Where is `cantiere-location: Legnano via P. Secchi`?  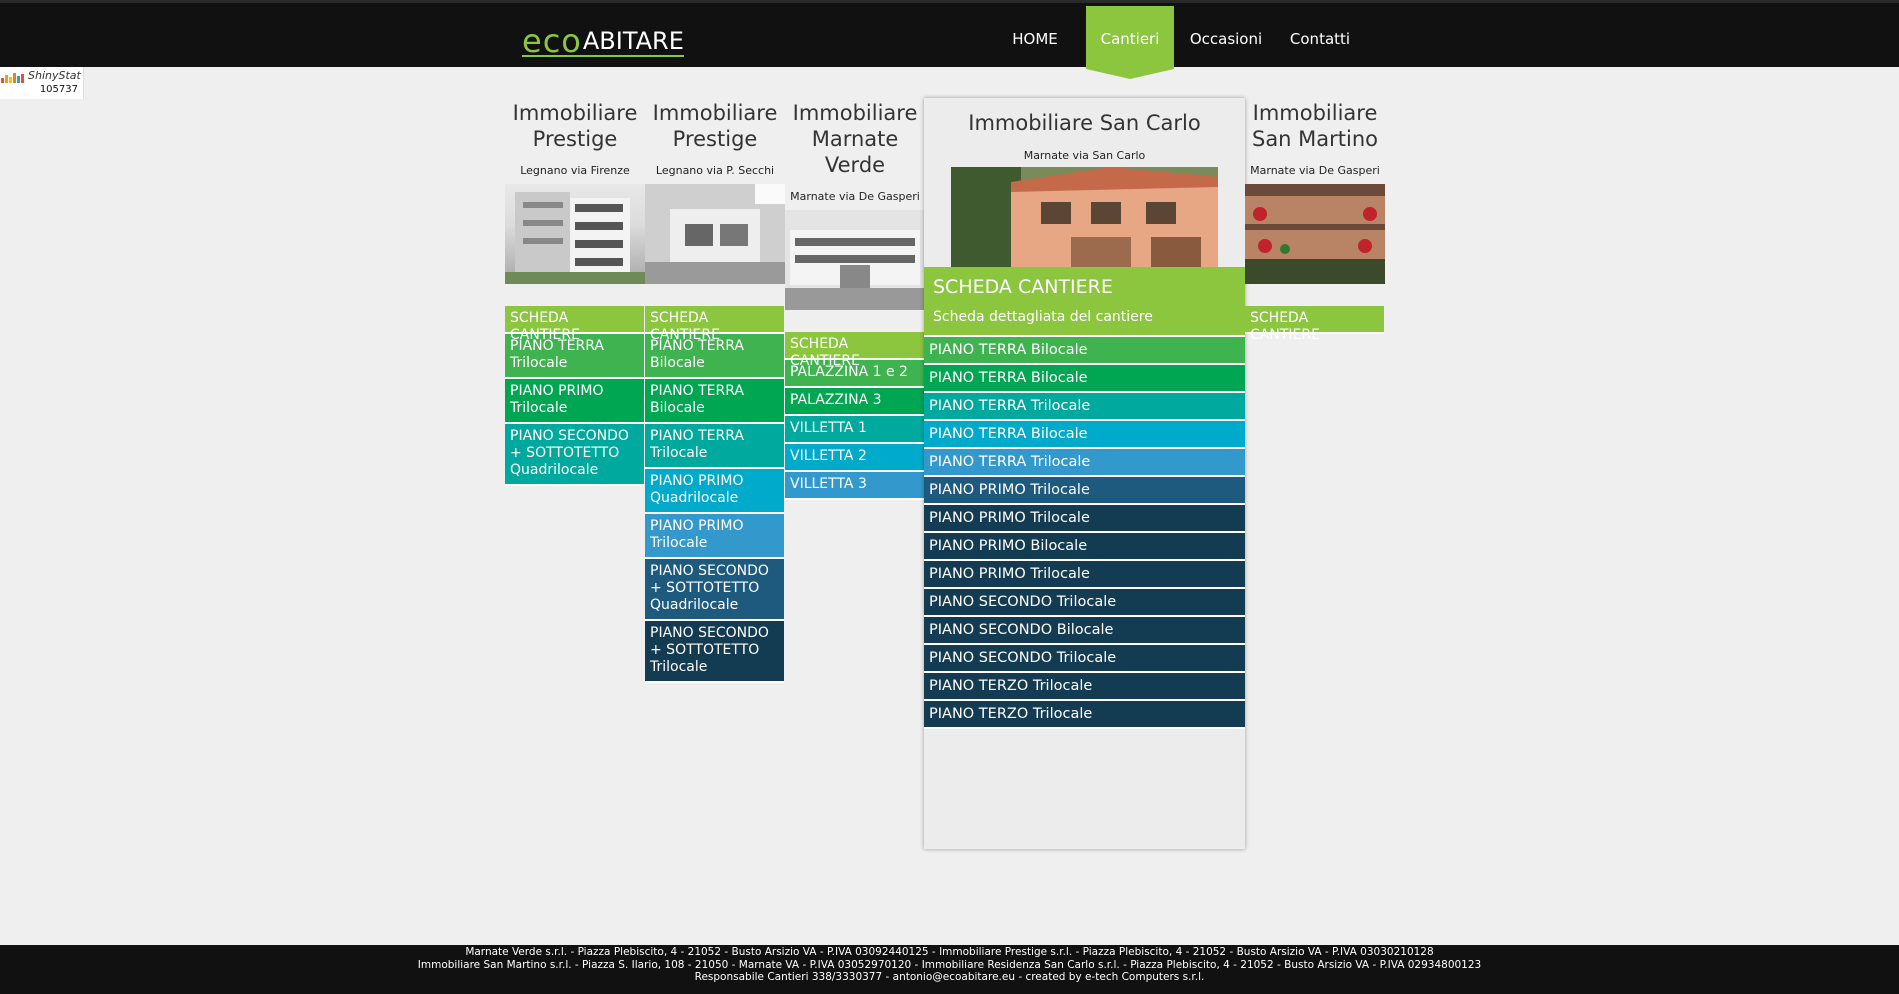
cantiere-location: Legnano via P. Secchi is located at coordinates (715, 170).